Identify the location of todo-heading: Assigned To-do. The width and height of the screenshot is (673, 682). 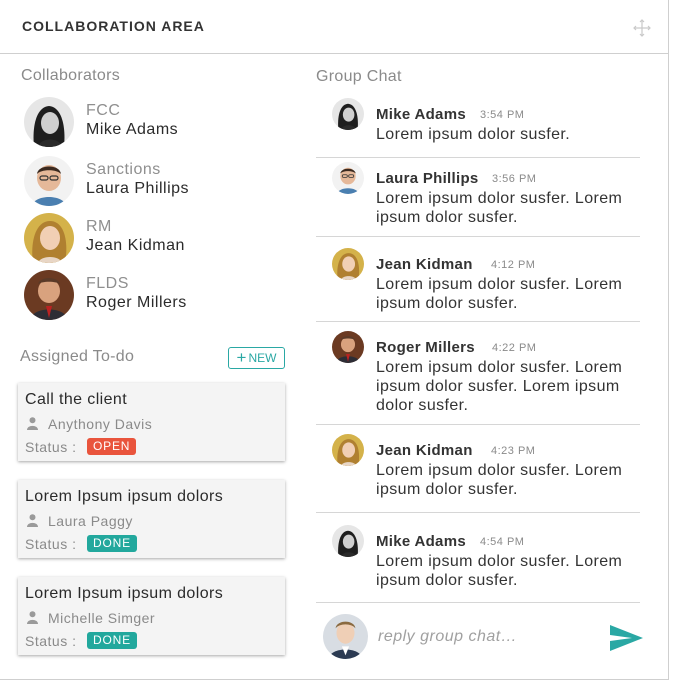
(77, 356).